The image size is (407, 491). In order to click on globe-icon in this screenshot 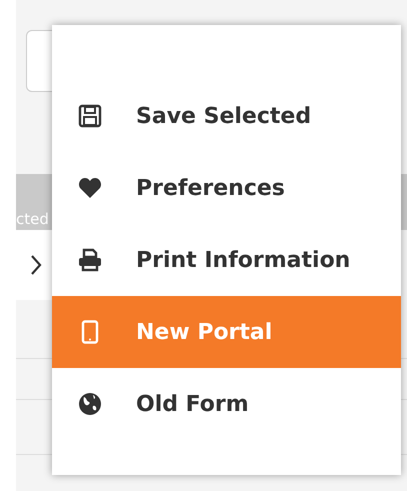, I will do `click(90, 404)`.